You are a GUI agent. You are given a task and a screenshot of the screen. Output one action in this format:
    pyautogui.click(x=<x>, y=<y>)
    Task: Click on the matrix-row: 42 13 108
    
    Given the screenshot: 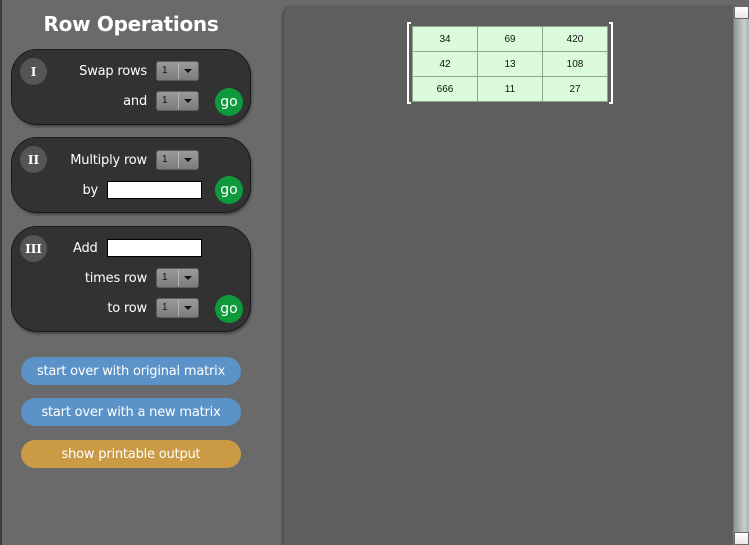 What is the action you would take?
    pyautogui.click(x=510, y=64)
    